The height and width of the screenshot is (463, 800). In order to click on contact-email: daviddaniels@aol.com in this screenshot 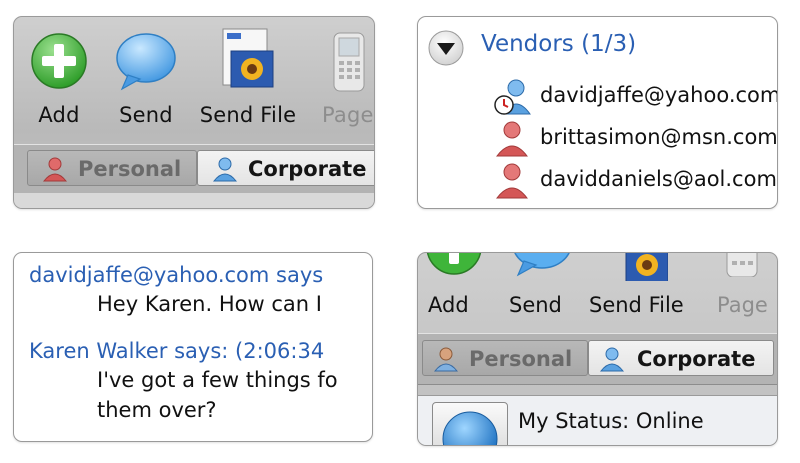, I will do `click(658, 179)`.